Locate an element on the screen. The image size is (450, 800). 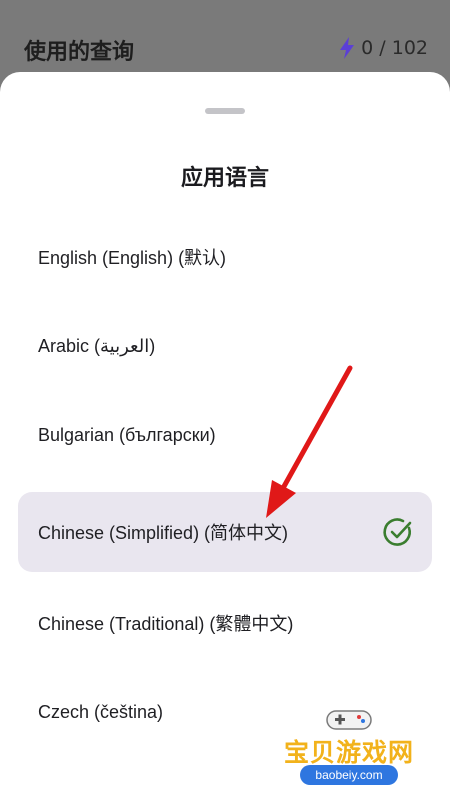
language-label: Chinese (Traditional) (繁體中文) is located at coordinates (166, 624).